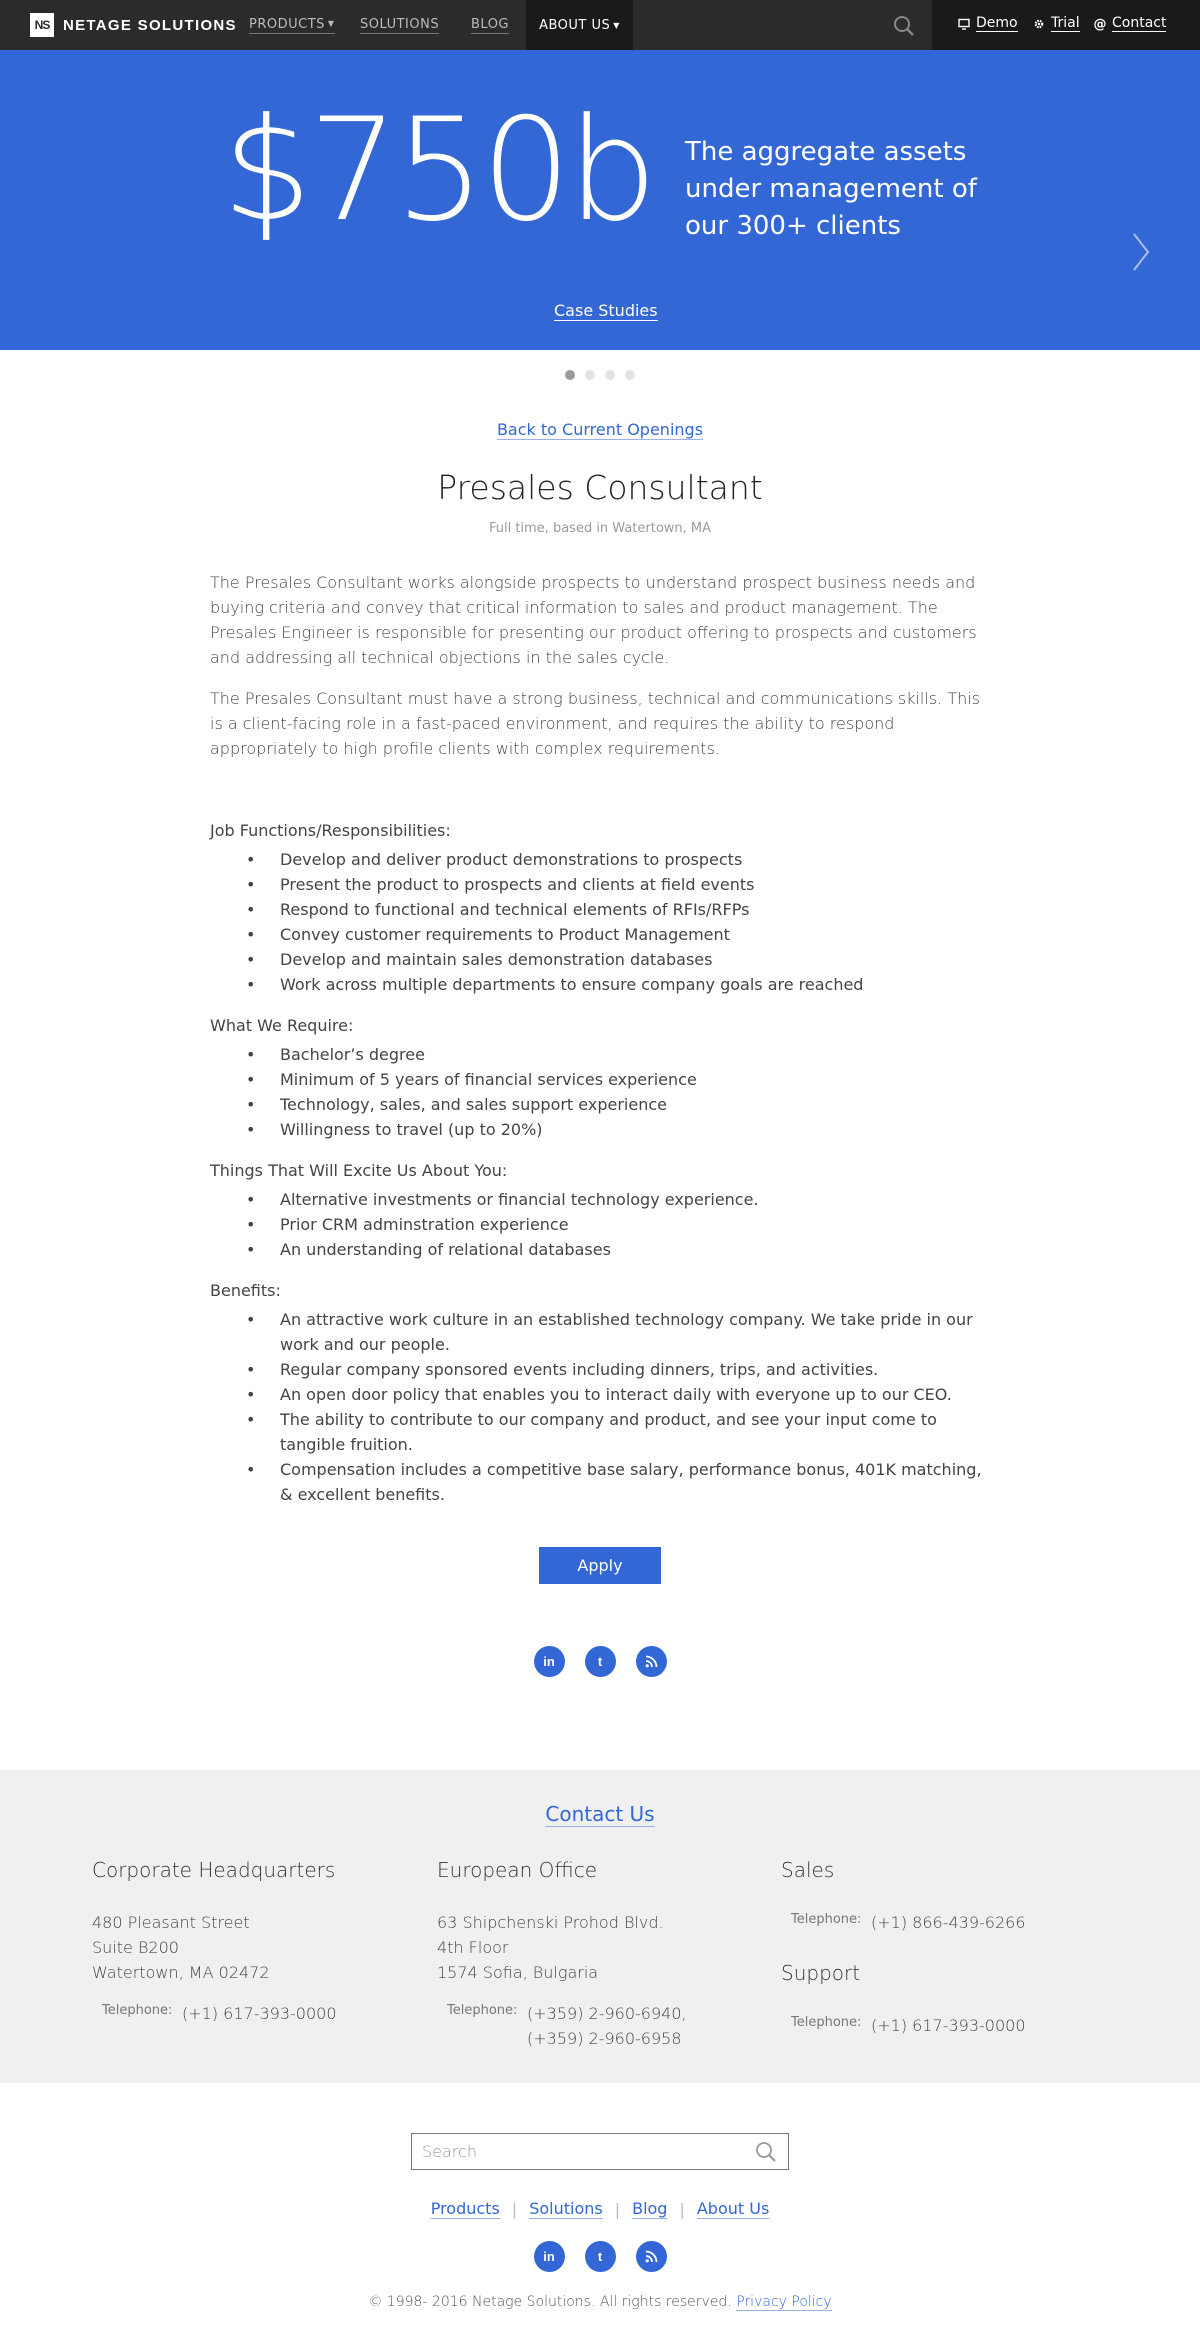  I want to click on footer-link-about-us: About Us, so click(733, 2209).